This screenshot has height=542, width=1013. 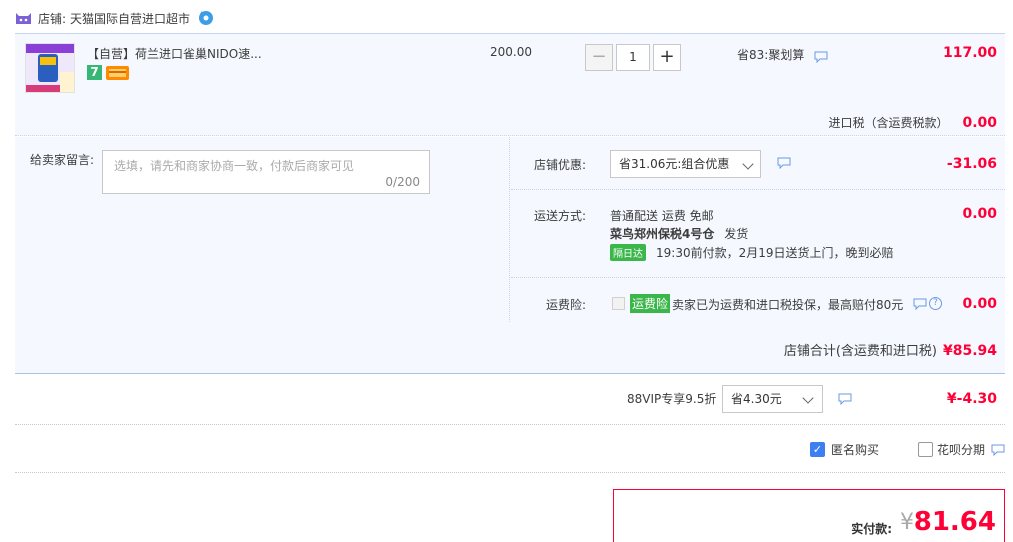 I want to click on shipping-warehouse-row: 菜鸟郑州保税4号仓 发货, so click(x=679, y=233).